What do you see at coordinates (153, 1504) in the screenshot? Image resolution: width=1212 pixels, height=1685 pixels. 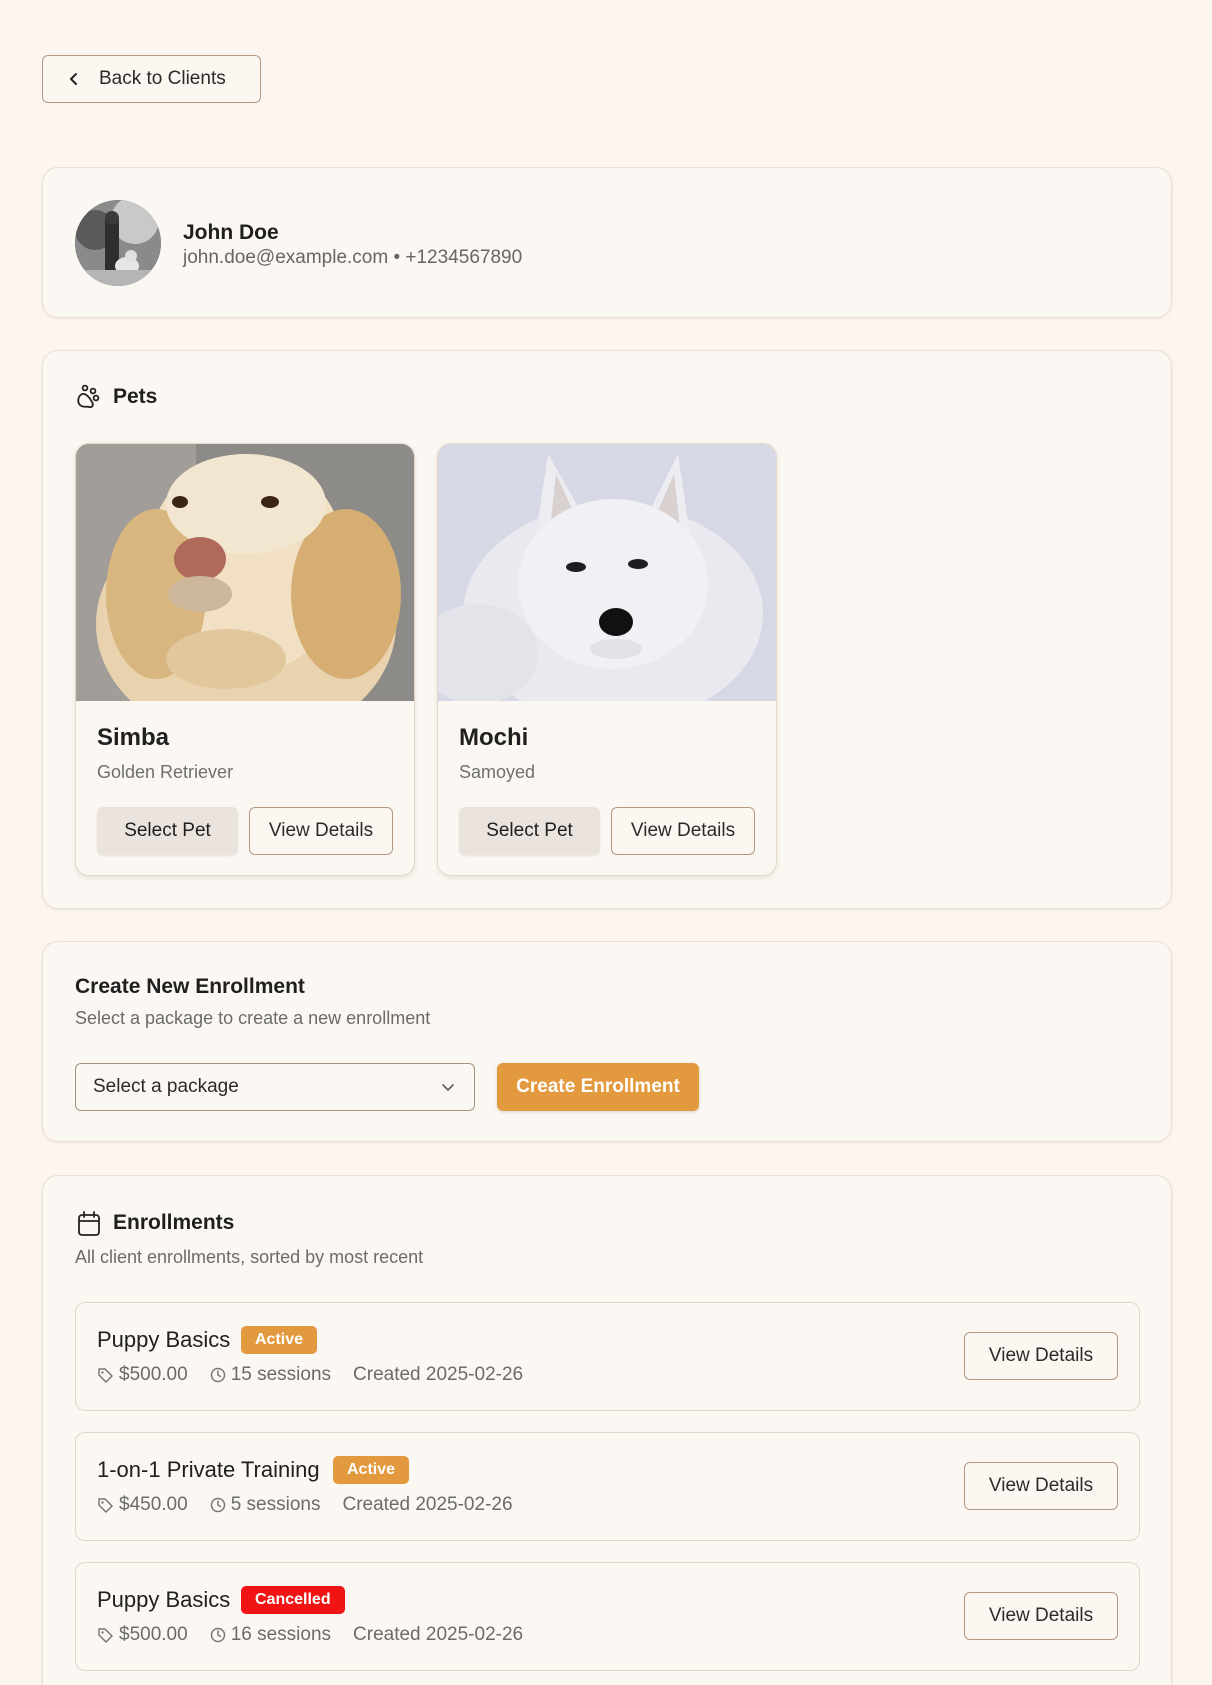 I see `enrollment-price: $450.00` at bounding box center [153, 1504].